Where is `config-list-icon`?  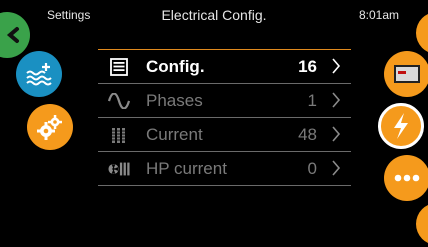
config-list-icon is located at coordinates (119, 67).